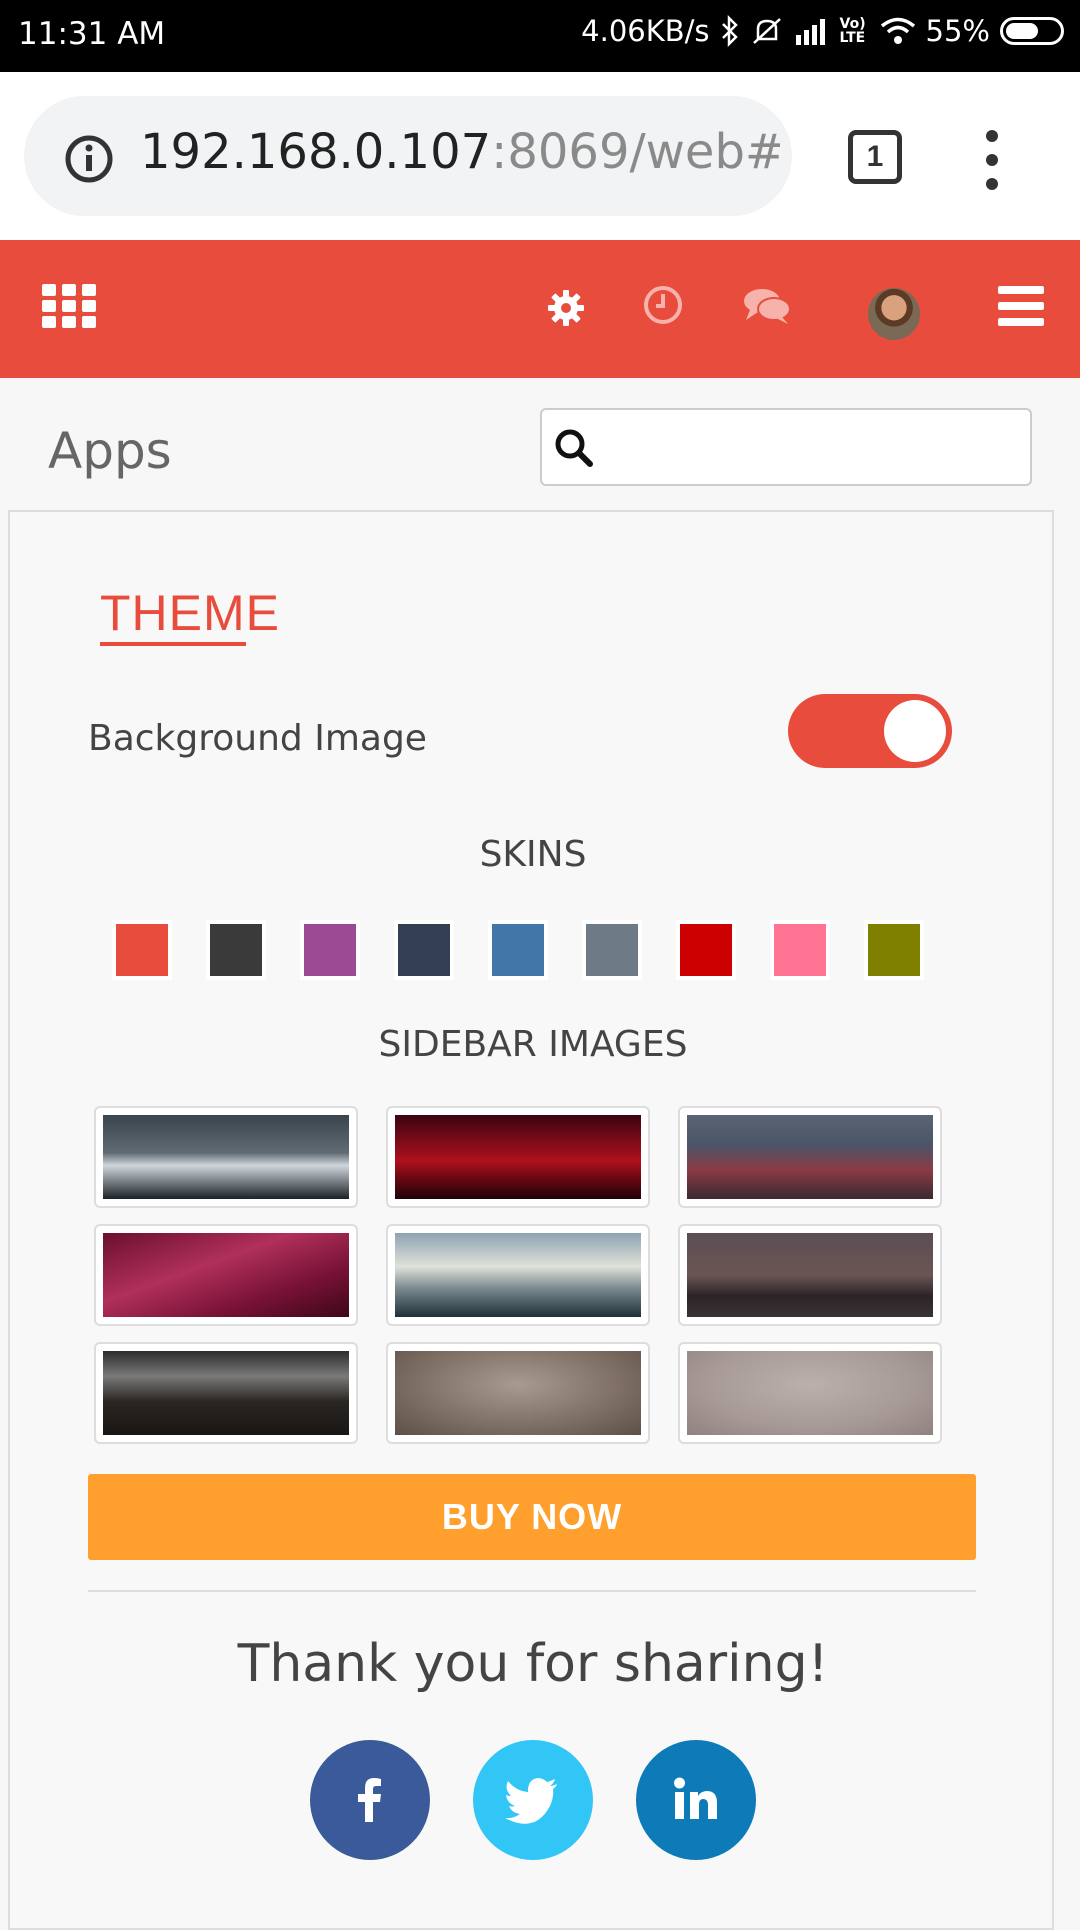 The height and width of the screenshot is (1930, 1080). I want to click on buy-now-button: BUY NOW, so click(532, 1517).